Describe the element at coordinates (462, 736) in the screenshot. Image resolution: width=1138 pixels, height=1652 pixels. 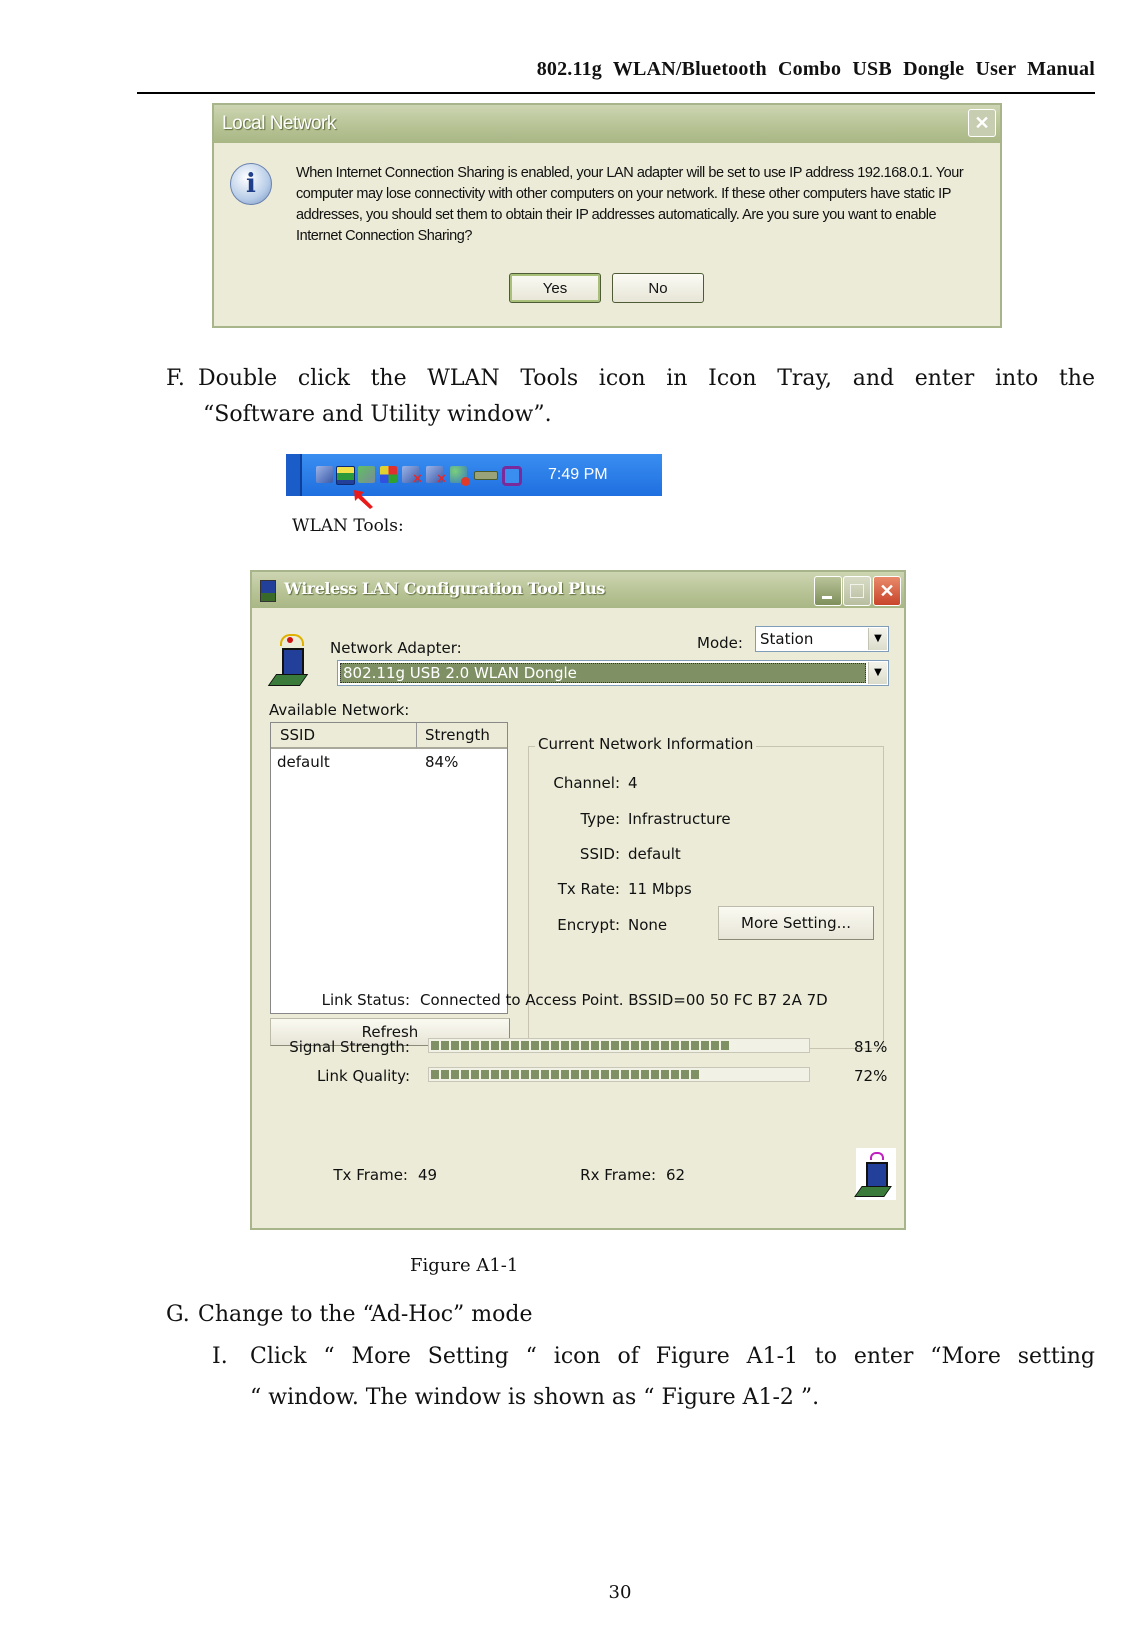
I see `column-header-strength: Strength` at that location.